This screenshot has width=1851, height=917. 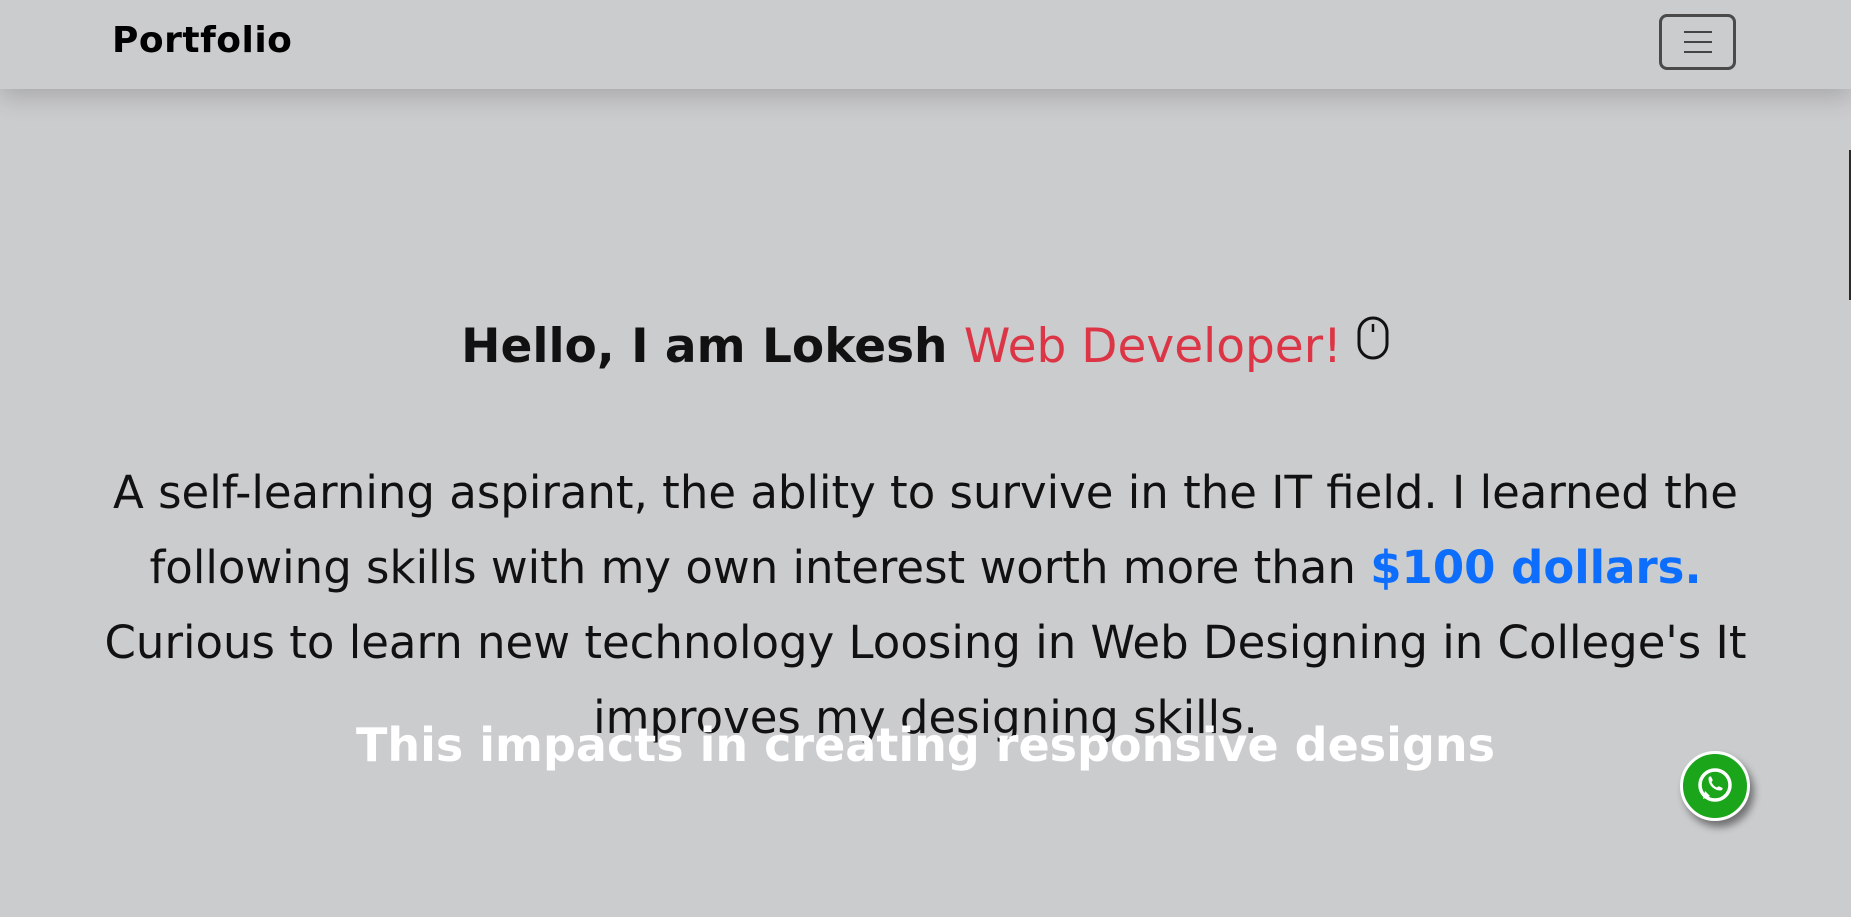 What do you see at coordinates (1152, 347) in the screenshot?
I see `role-text: Web Developer!` at bounding box center [1152, 347].